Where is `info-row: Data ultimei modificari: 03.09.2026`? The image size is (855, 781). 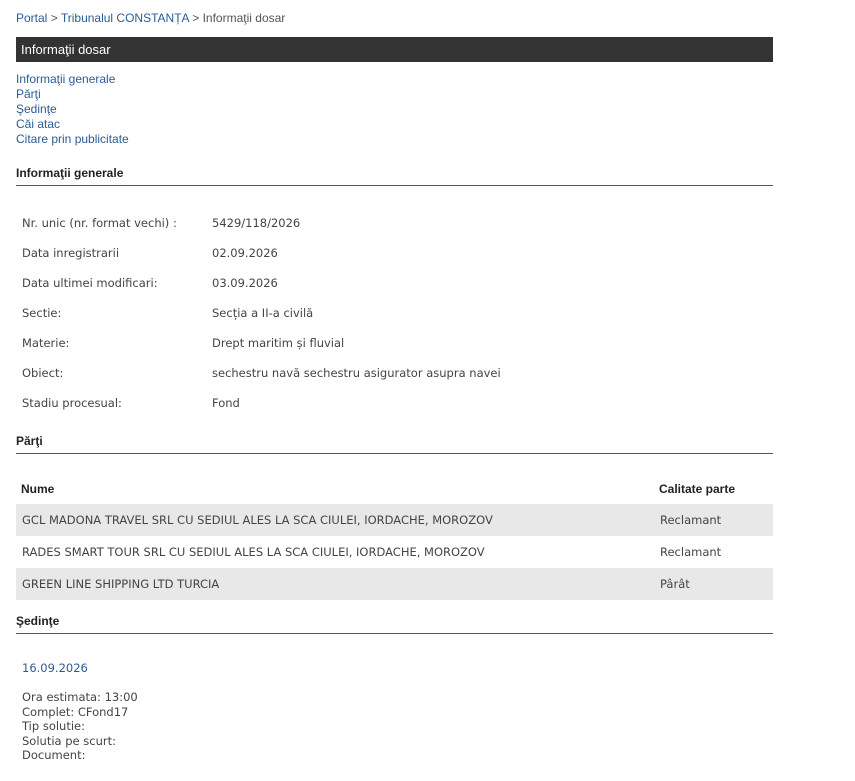
info-row: Data ultimei modificari: 03.09.2026 is located at coordinates (261, 283).